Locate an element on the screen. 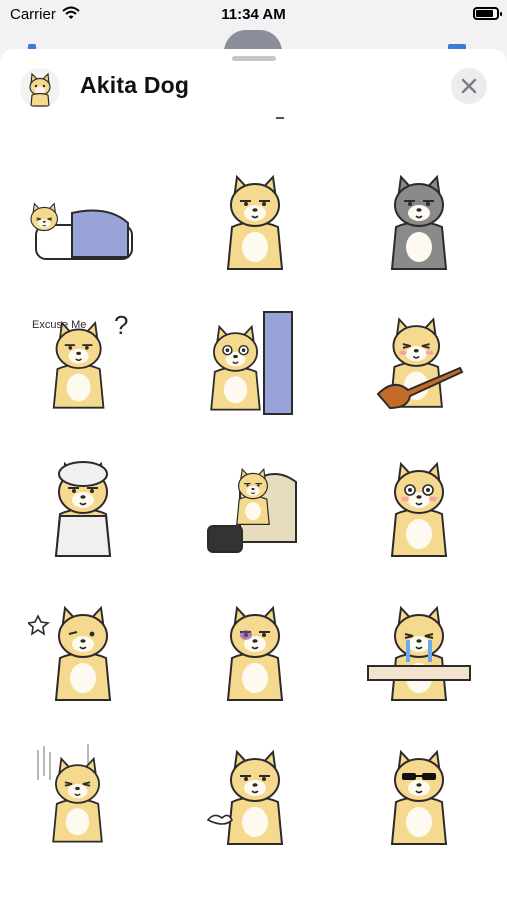 The width and height of the screenshot is (507, 900). sticker-sighing is located at coordinates (255, 795).